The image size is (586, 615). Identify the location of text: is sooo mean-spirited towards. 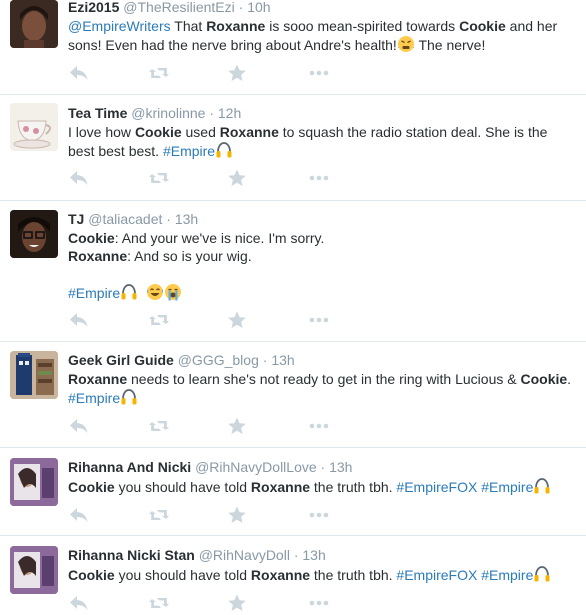
(362, 26).